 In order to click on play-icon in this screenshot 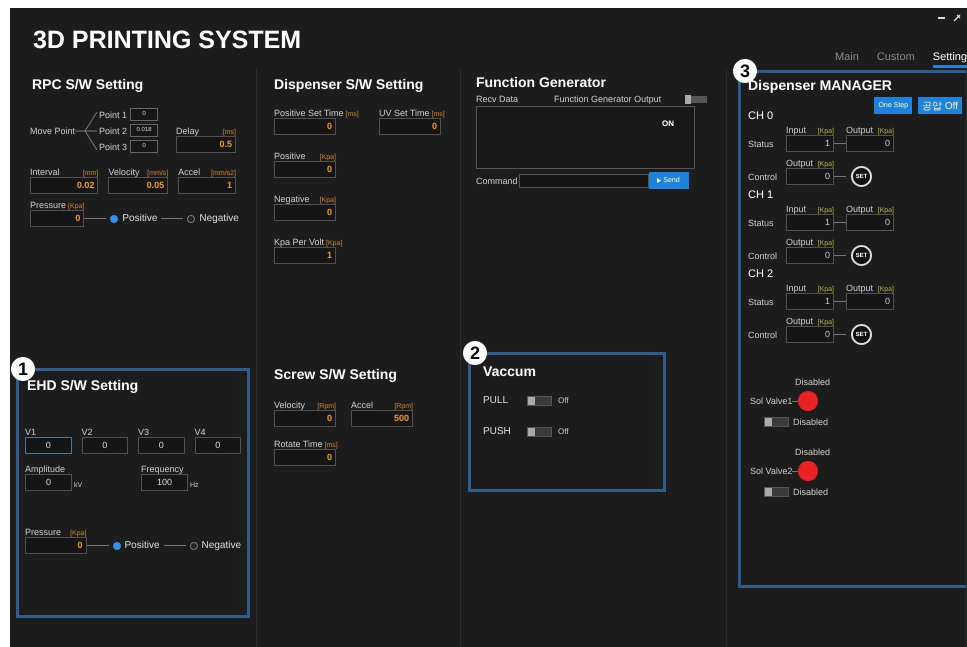, I will do `click(659, 180)`.